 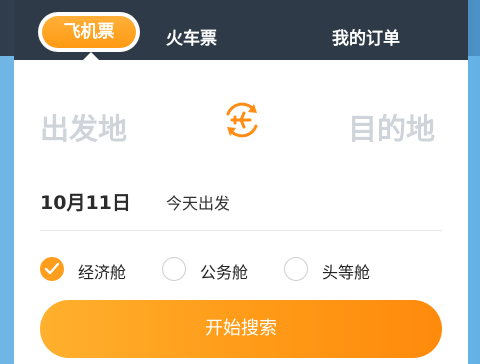 I want to click on tab-flight-label: 飞机票, so click(x=89, y=32).